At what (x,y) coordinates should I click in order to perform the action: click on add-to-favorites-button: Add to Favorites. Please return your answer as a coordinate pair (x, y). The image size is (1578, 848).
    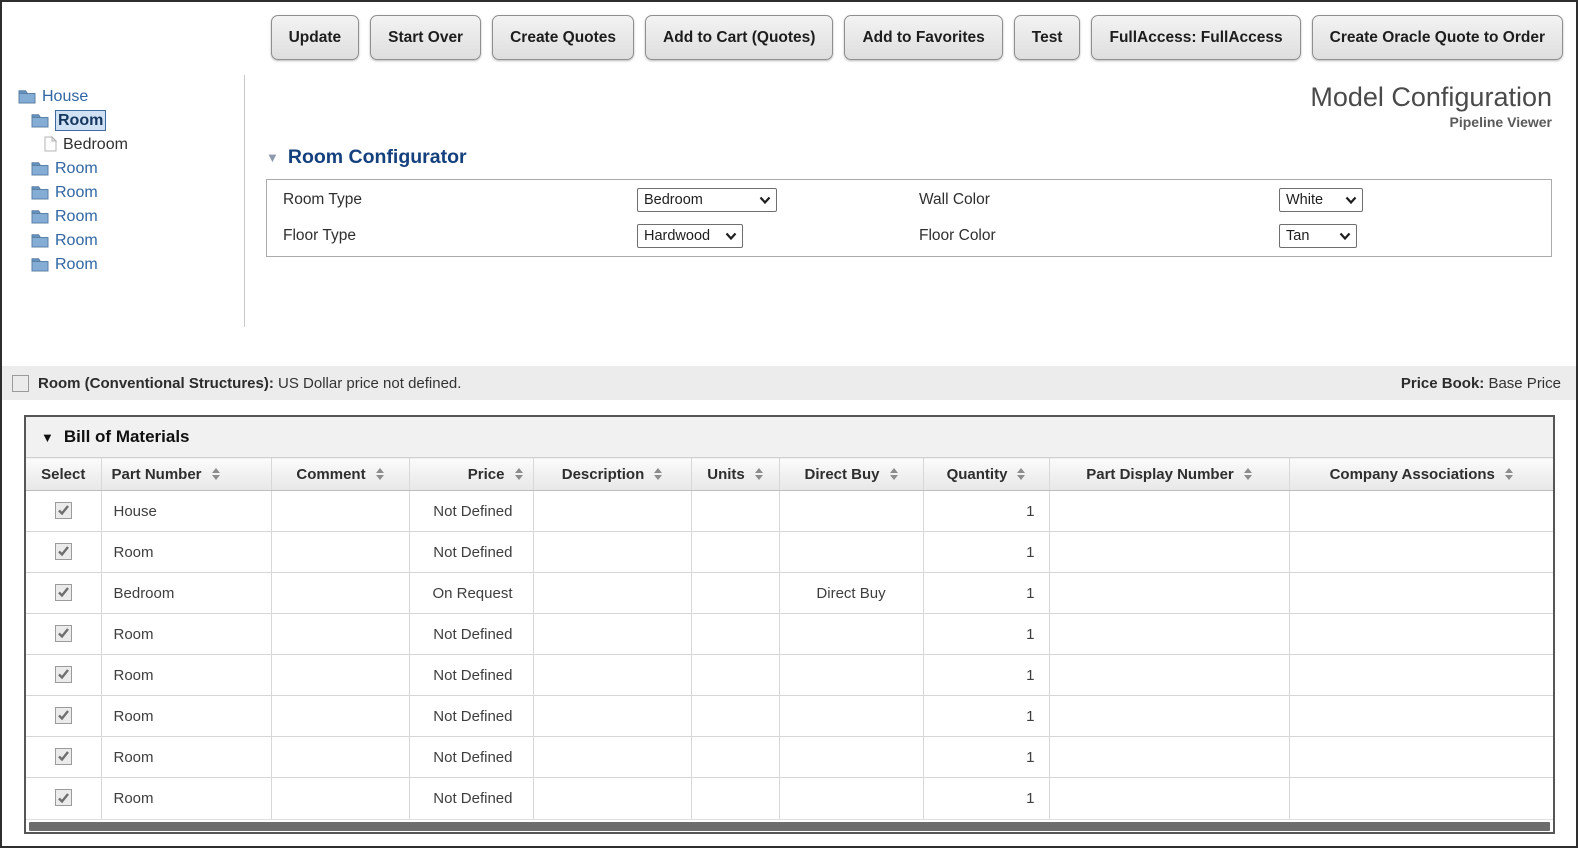
    Looking at the image, I should click on (923, 37).